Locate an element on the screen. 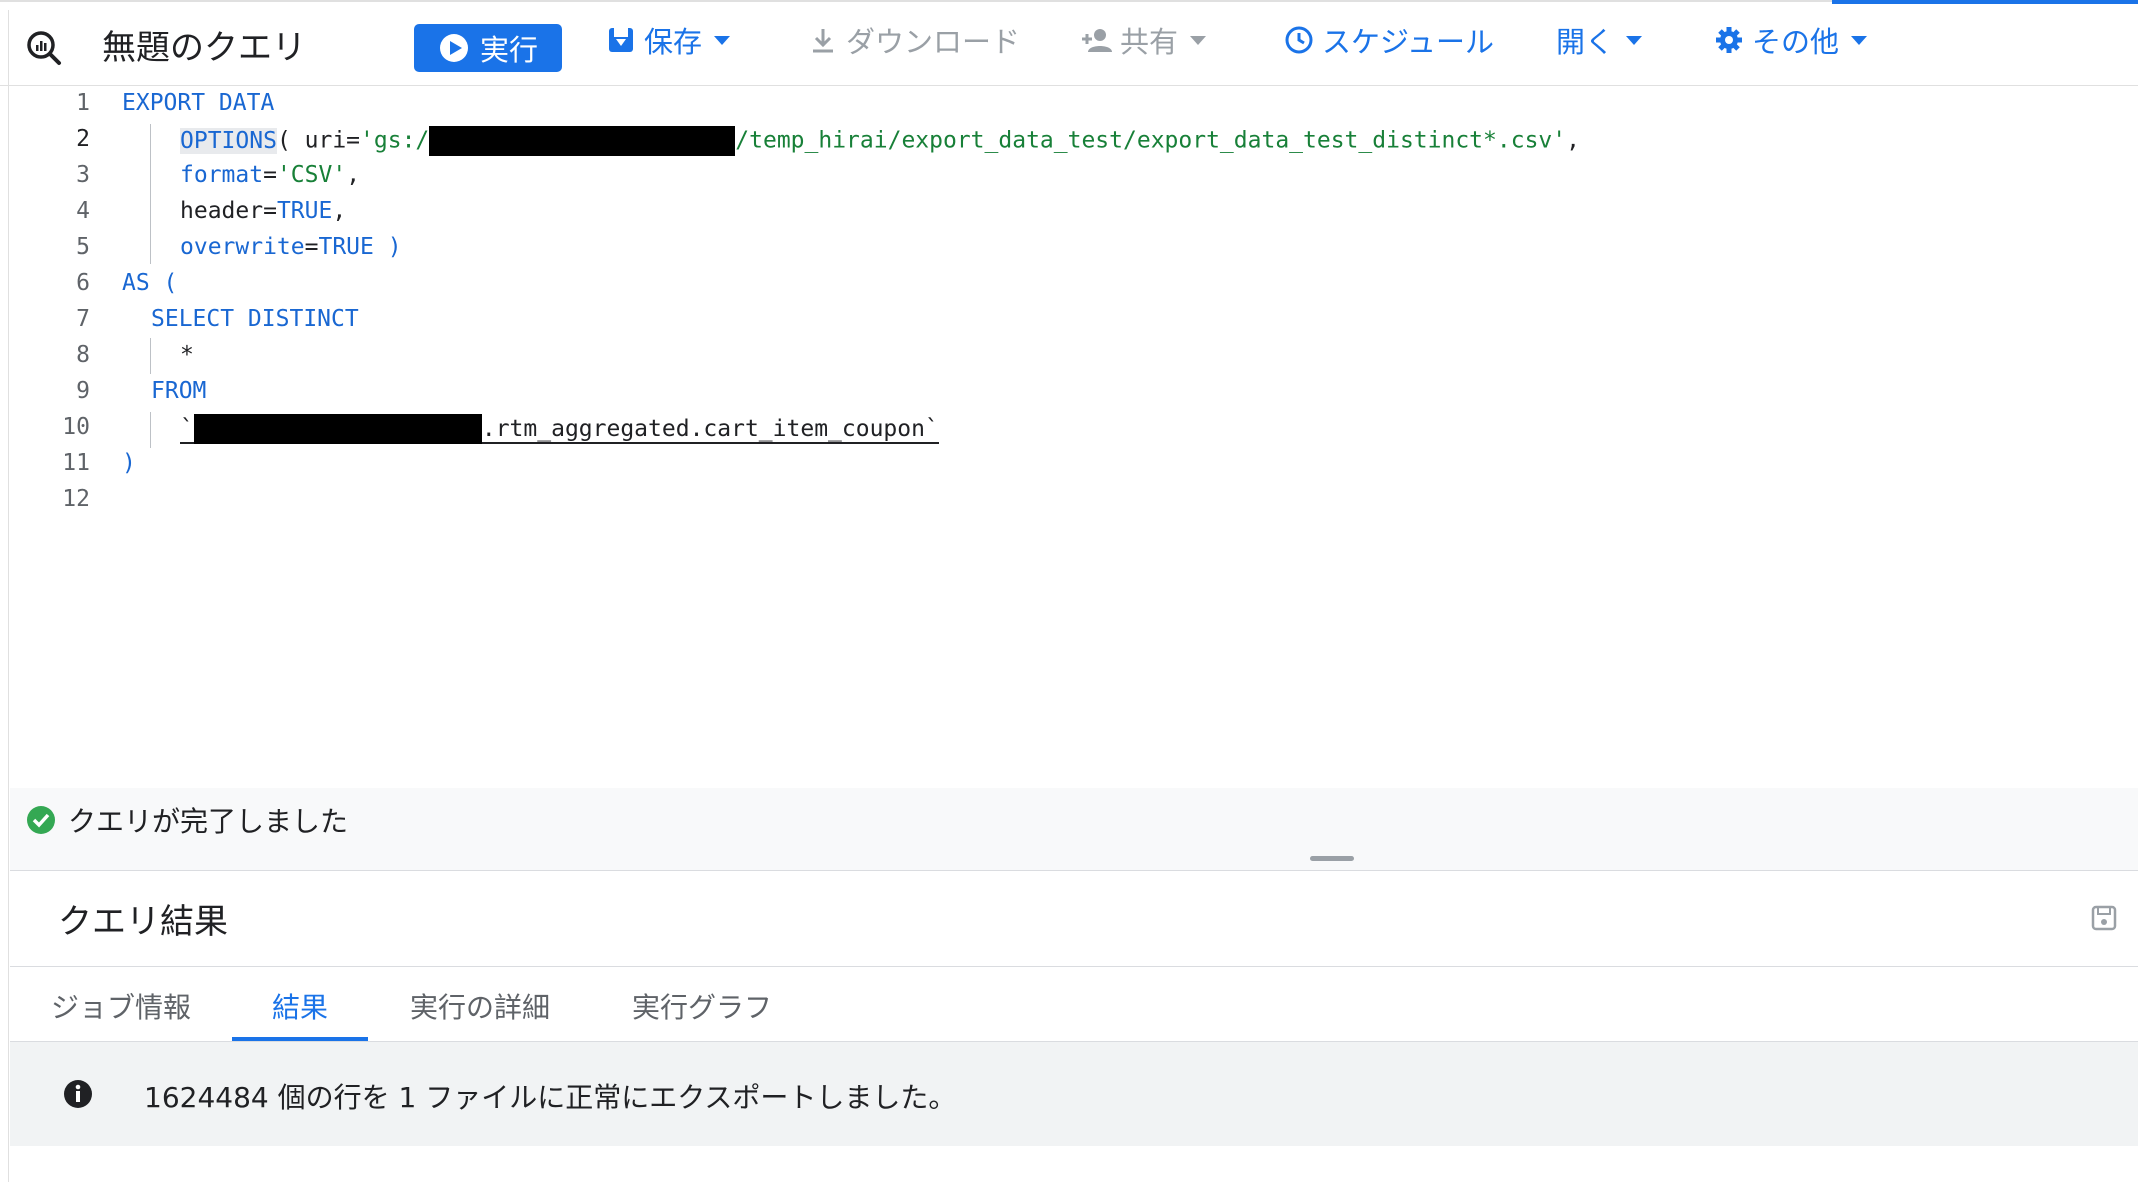  redacted-bucket is located at coordinates (582, 141).